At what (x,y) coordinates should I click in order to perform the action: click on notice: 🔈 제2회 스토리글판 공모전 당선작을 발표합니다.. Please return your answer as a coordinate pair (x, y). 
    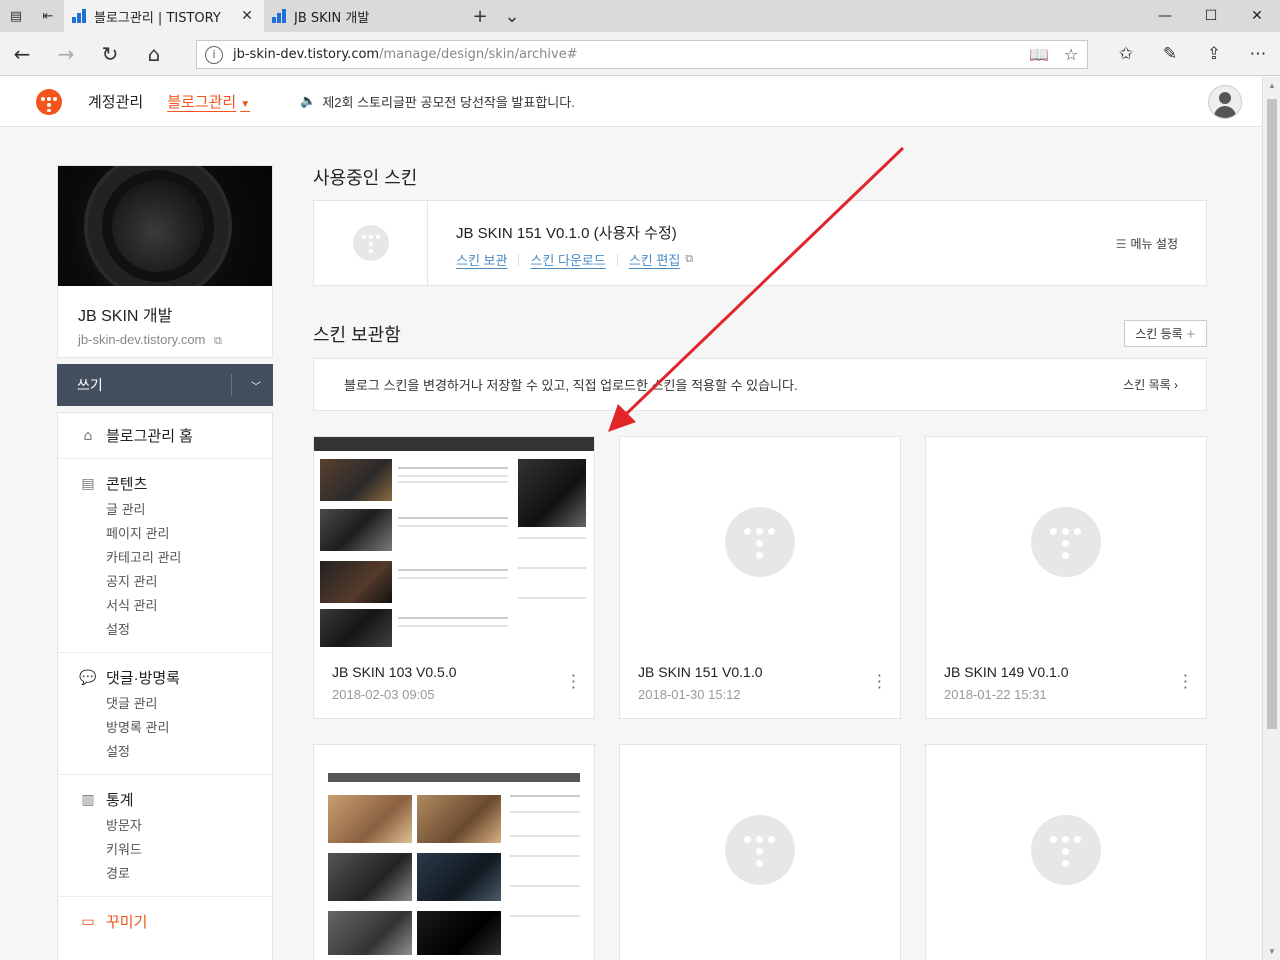
    Looking at the image, I should click on (437, 101).